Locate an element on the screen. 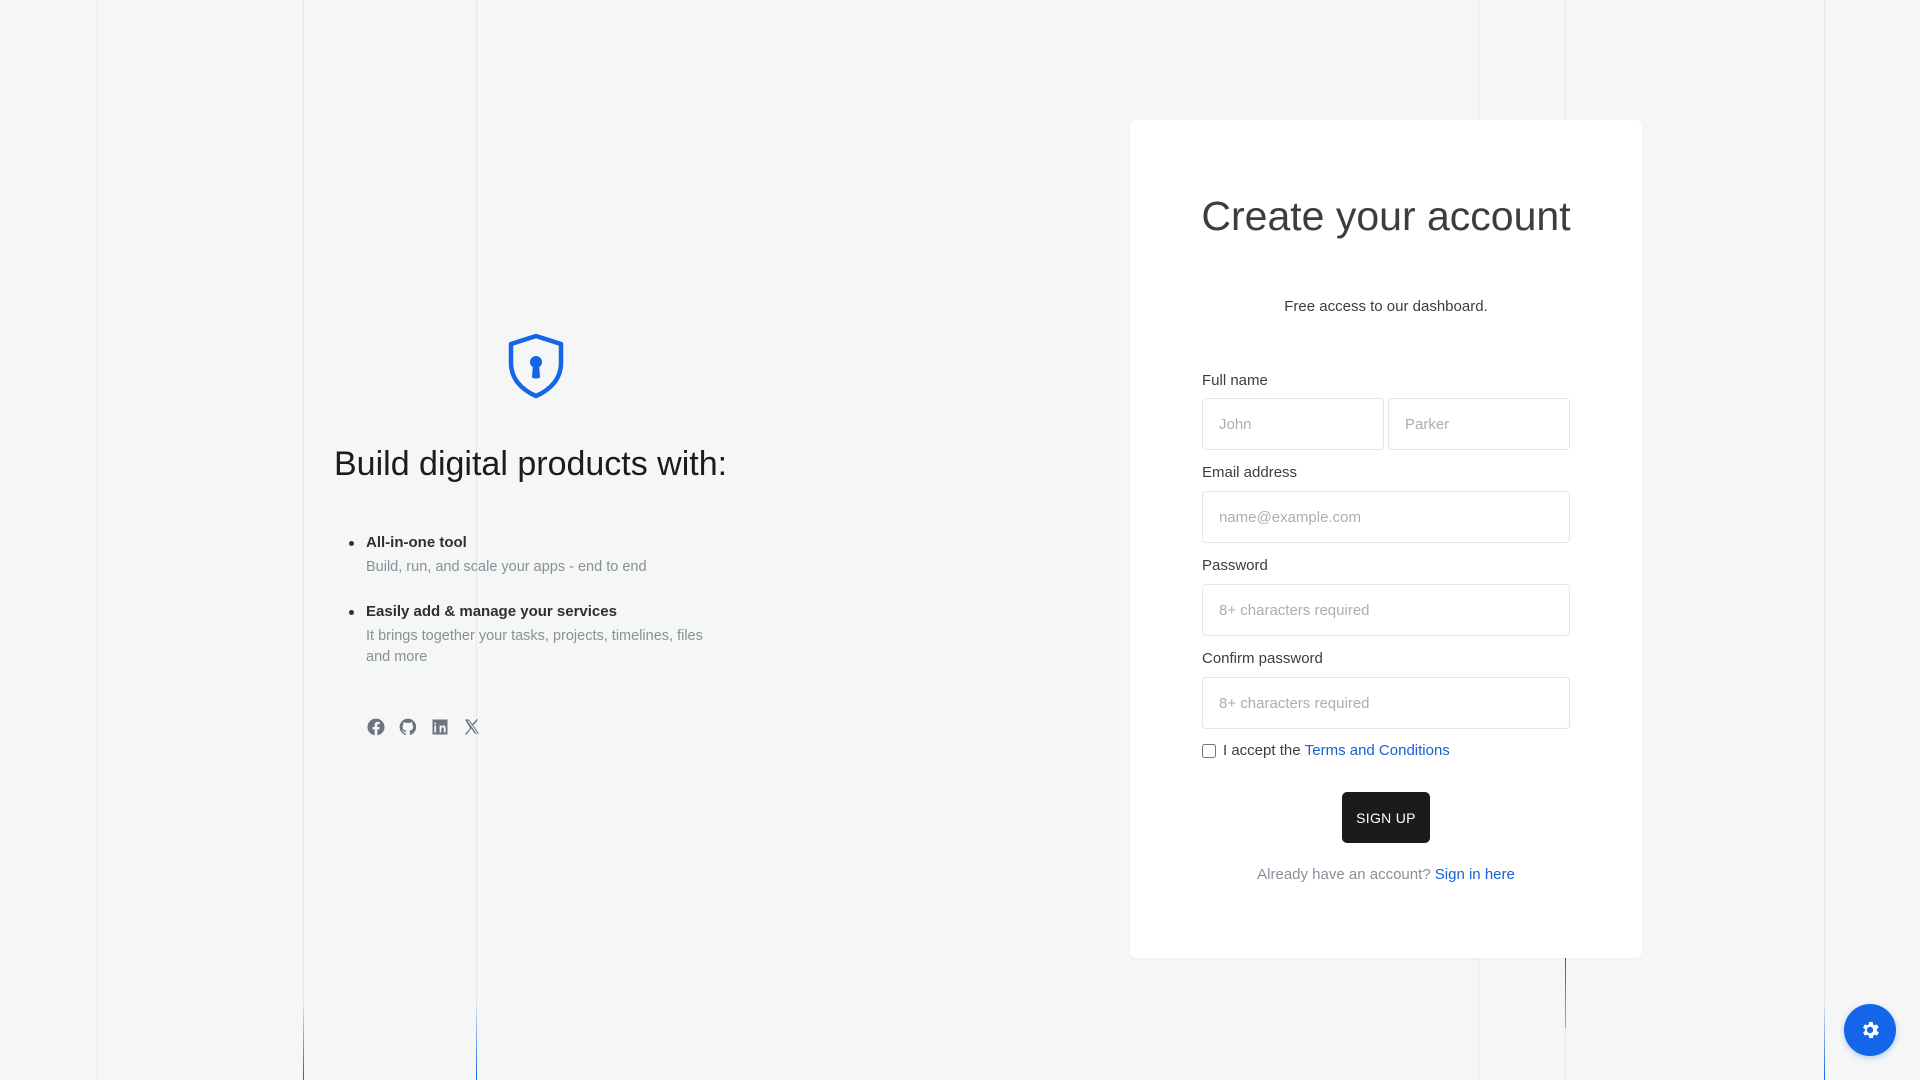 Image resolution: width=1920 pixels, height=1080 pixels. facebook-icon is located at coordinates (376, 727).